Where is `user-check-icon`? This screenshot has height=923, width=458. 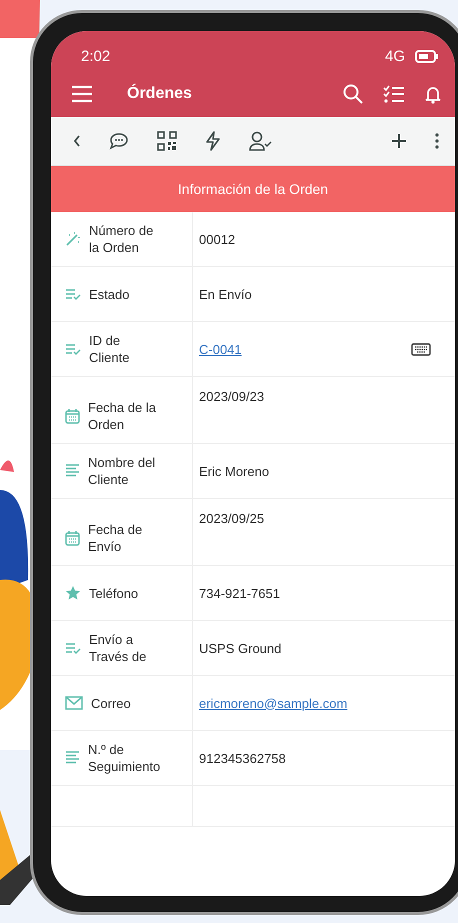
user-check-icon is located at coordinates (261, 141).